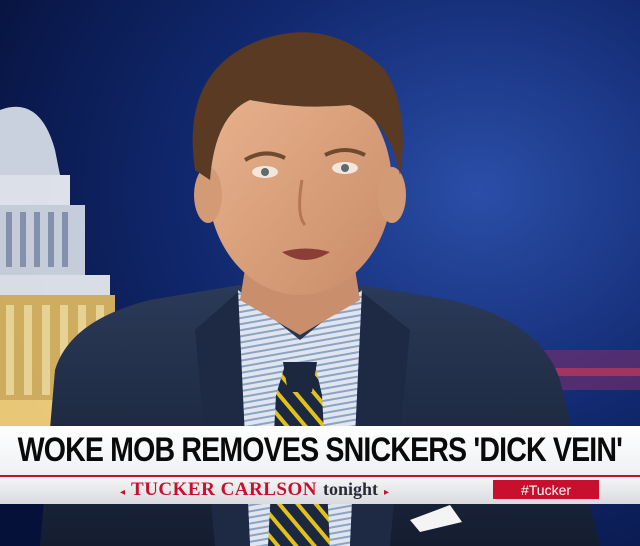 This screenshot has width=640, height=546. I want to click on show-bar: ◂ TUCKER CARLSON tonight ▸ #Tucker, so click(320, 489).